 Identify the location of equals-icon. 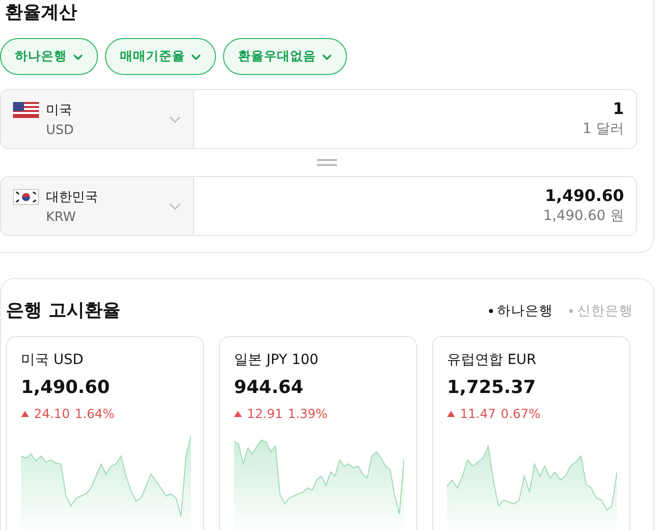
(326, 162).